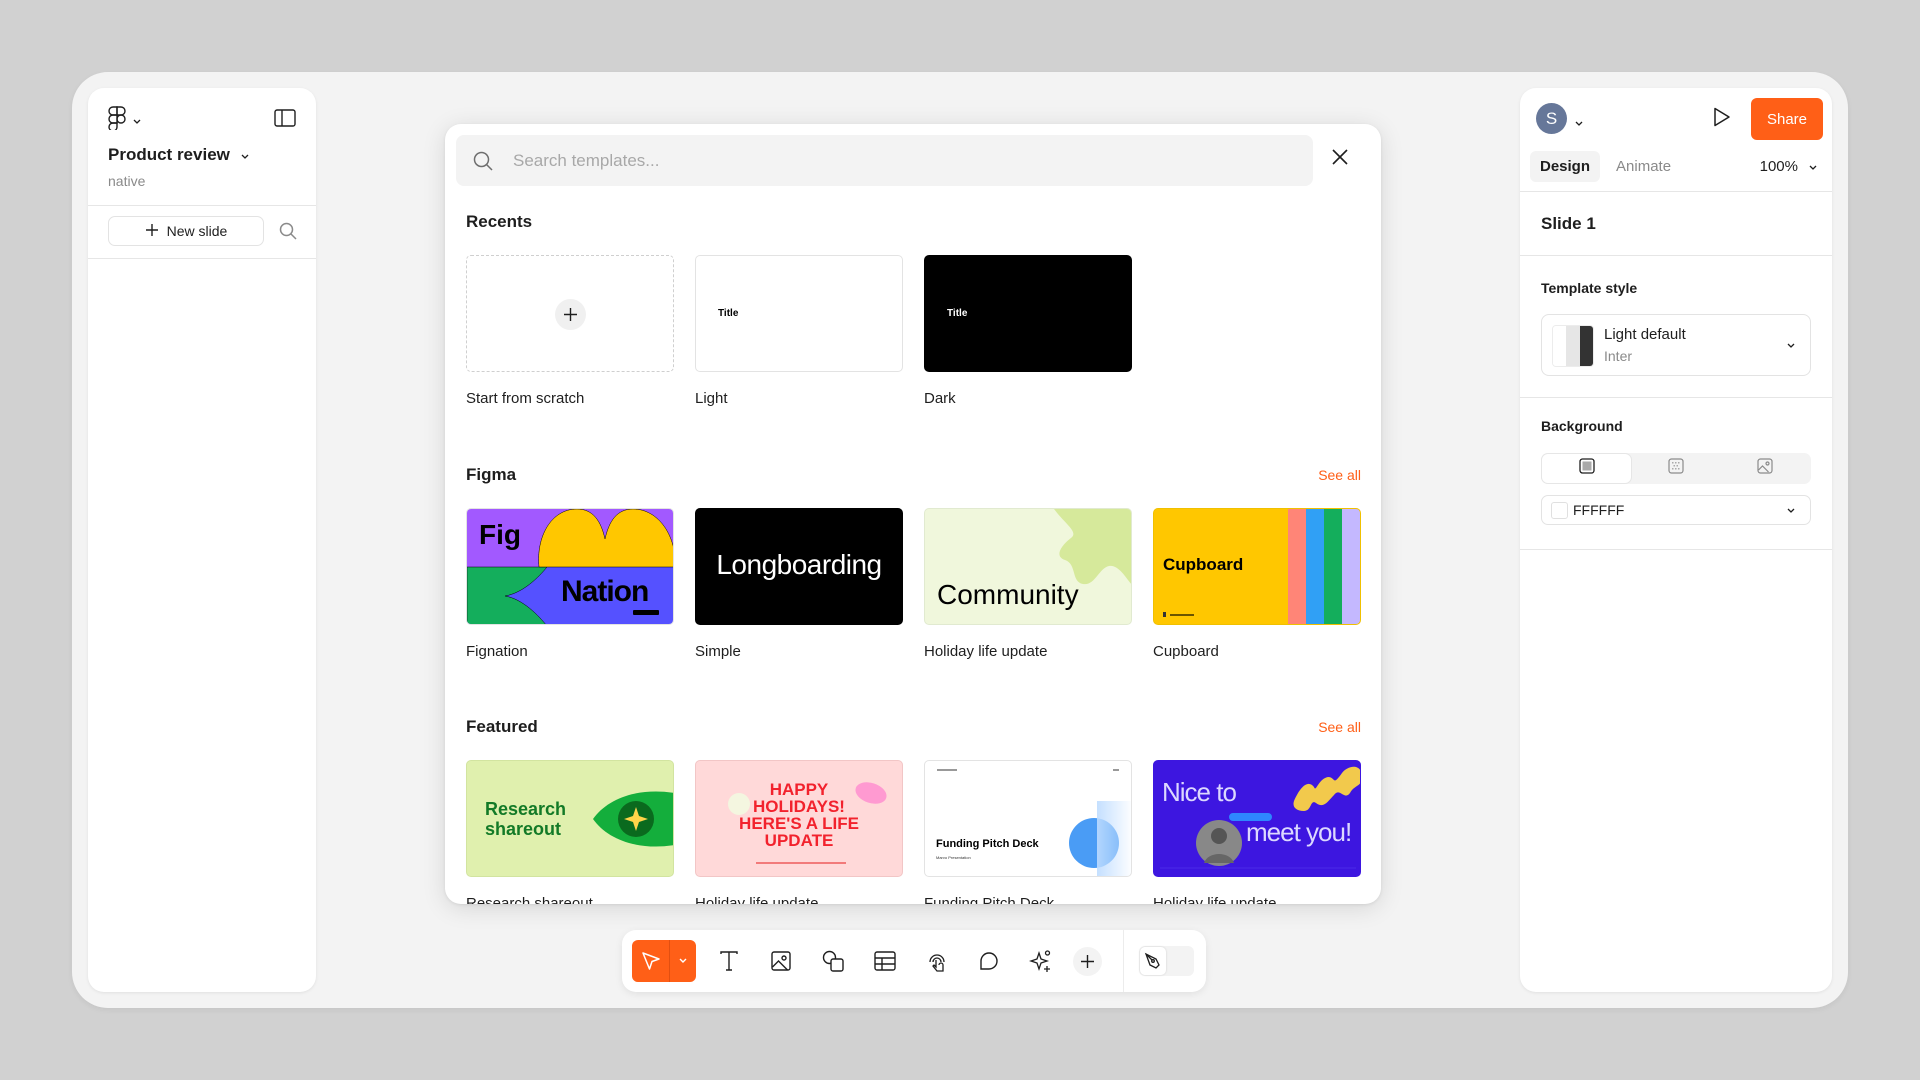 The width and height of the screenshot is (1920, 1080). What do you see at coordinates (799, 840) in the screenshot?
I see `thumb-title: UPDATE` at bounding box center [799, 840].